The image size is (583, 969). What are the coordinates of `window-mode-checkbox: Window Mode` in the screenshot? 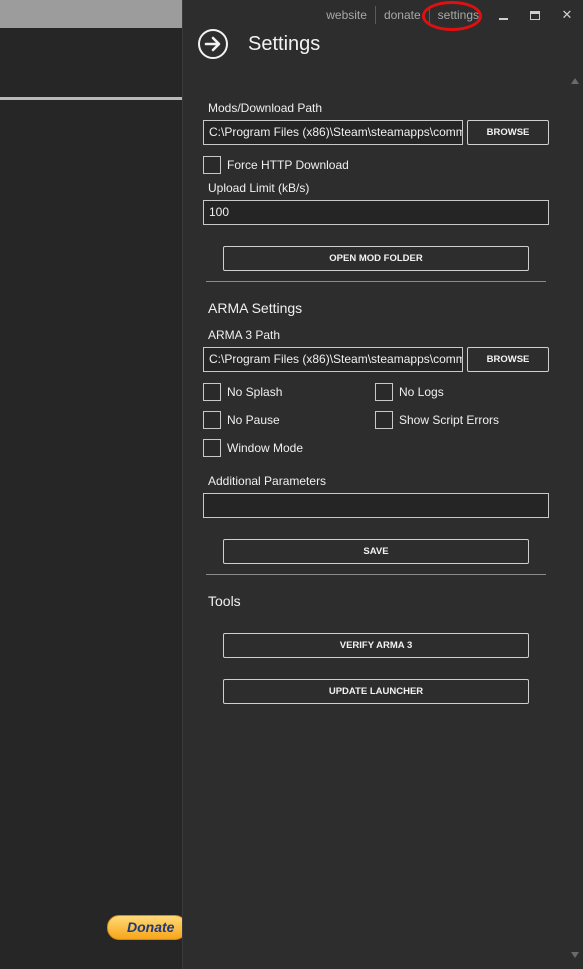 It's located at (253, 448).